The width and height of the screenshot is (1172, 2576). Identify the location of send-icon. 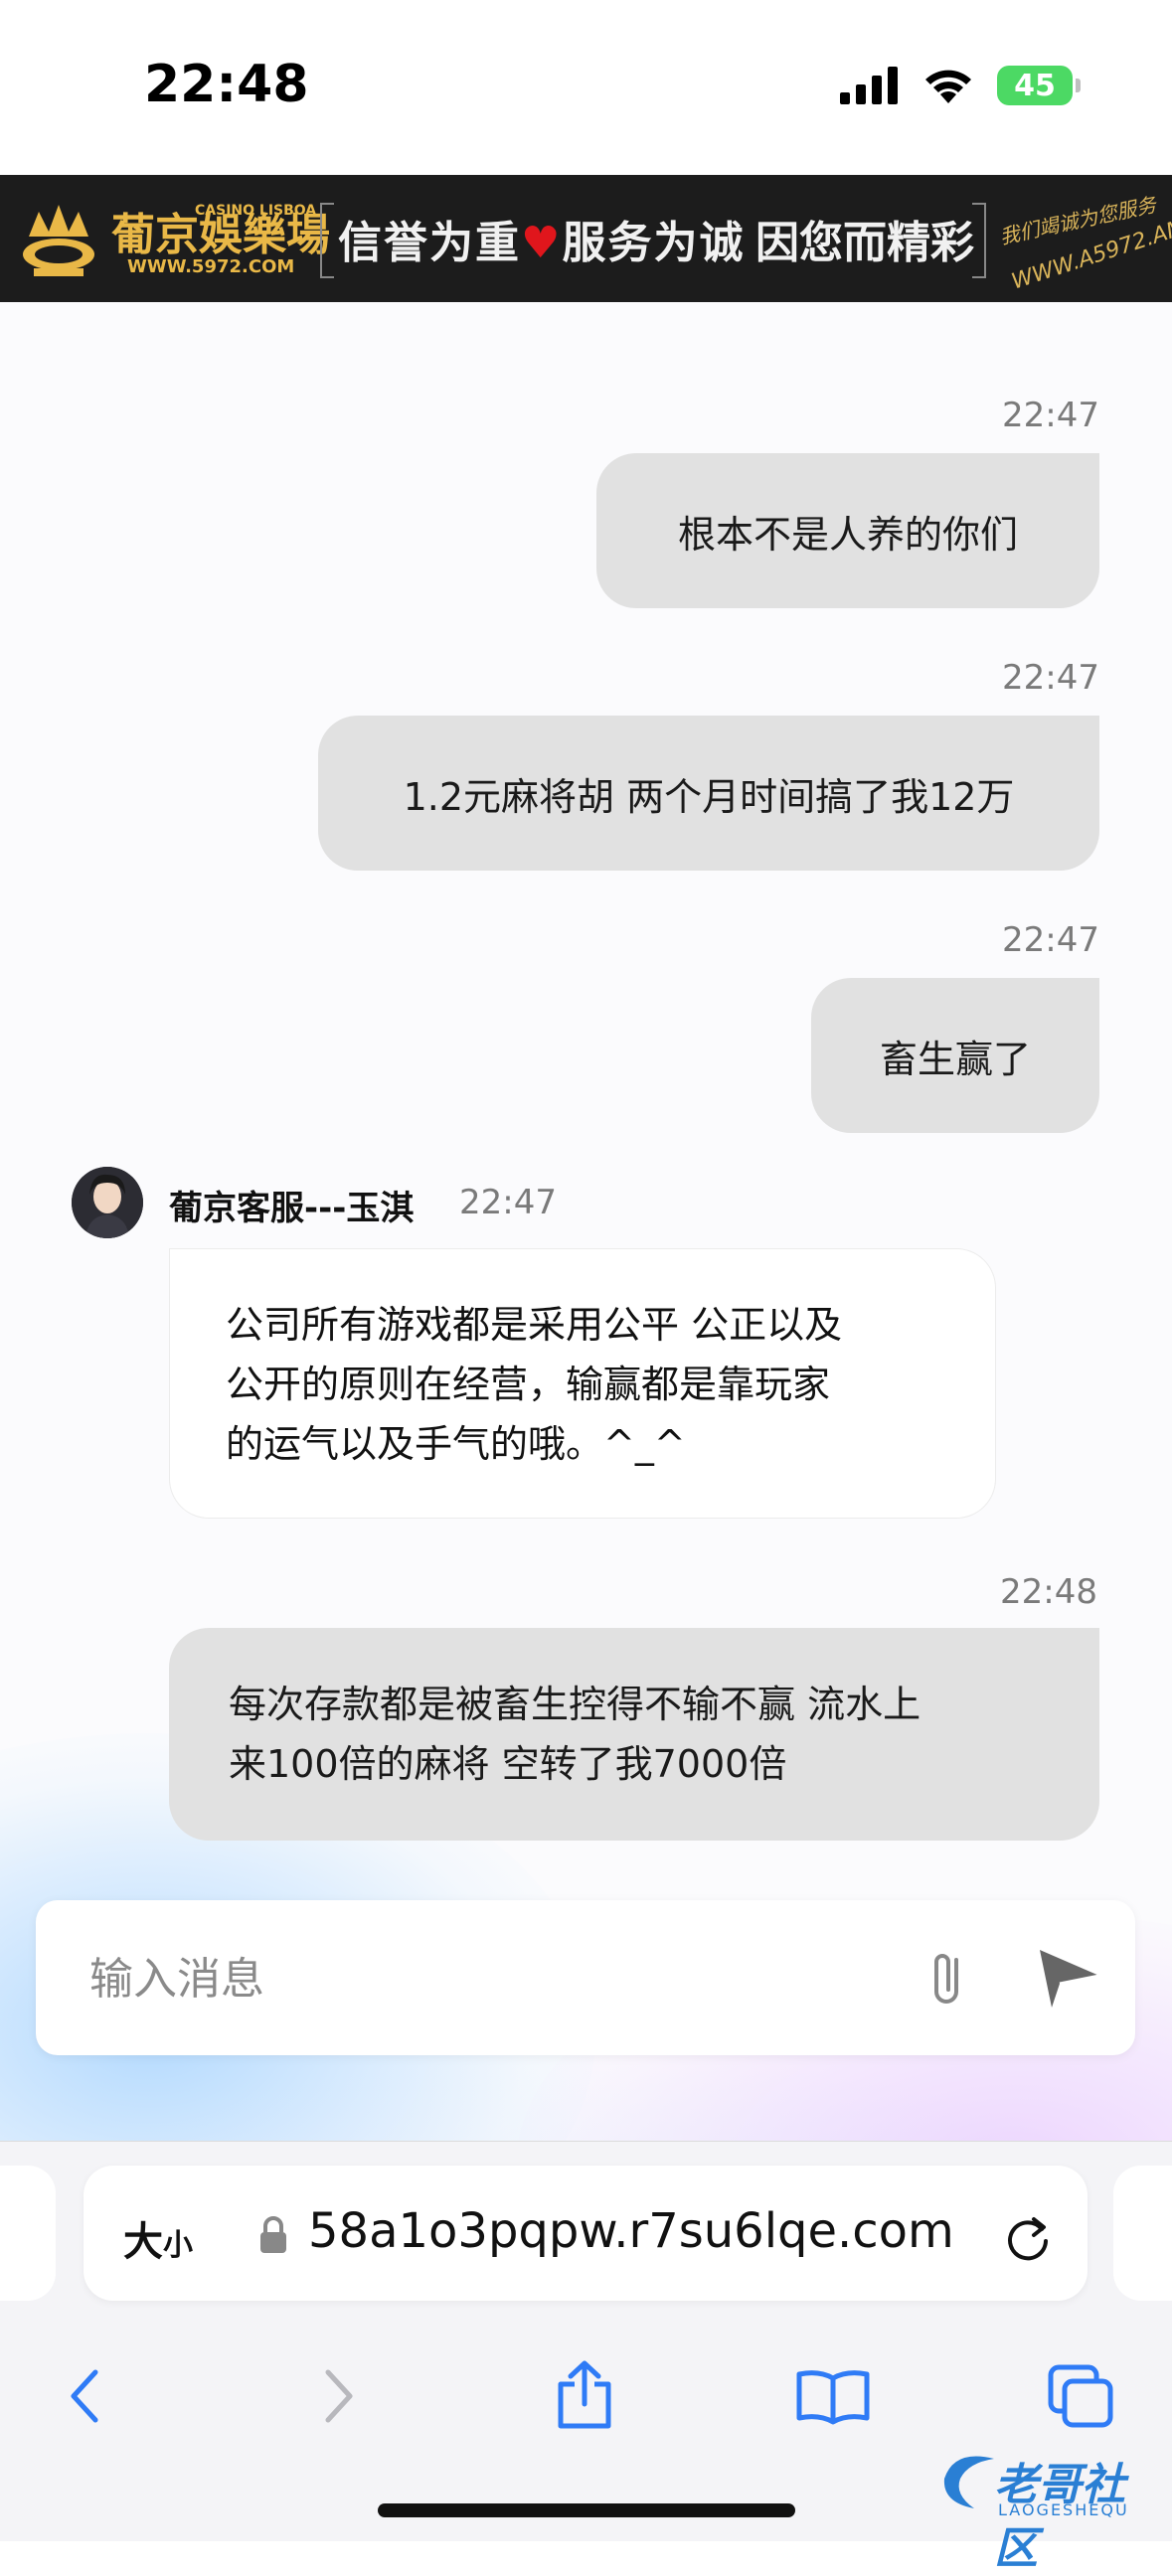
(1069, 1977).